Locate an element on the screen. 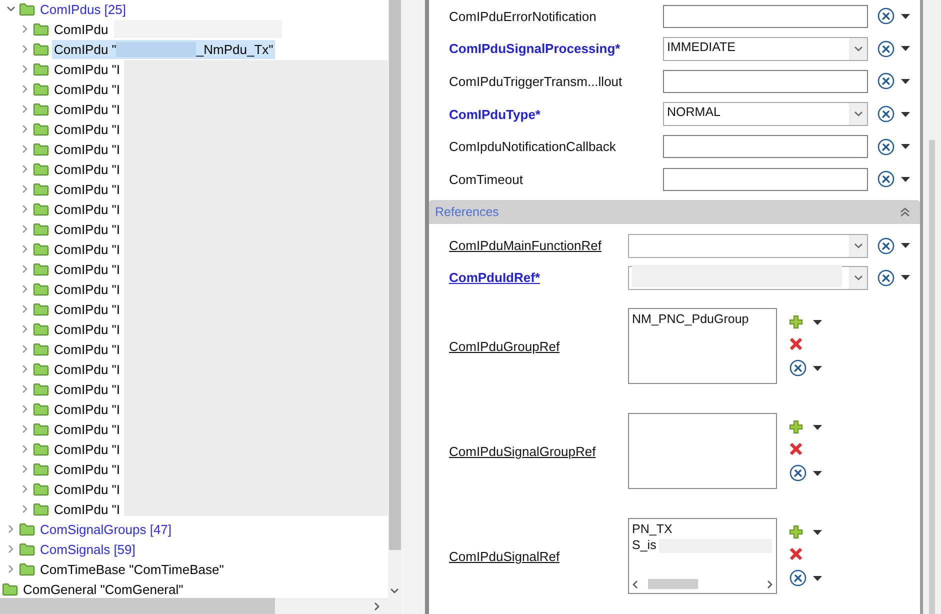 This screenshot has height=614, width=941. reference-link: ComIPduSignalGroupRef is located at coordinates (538, 451).